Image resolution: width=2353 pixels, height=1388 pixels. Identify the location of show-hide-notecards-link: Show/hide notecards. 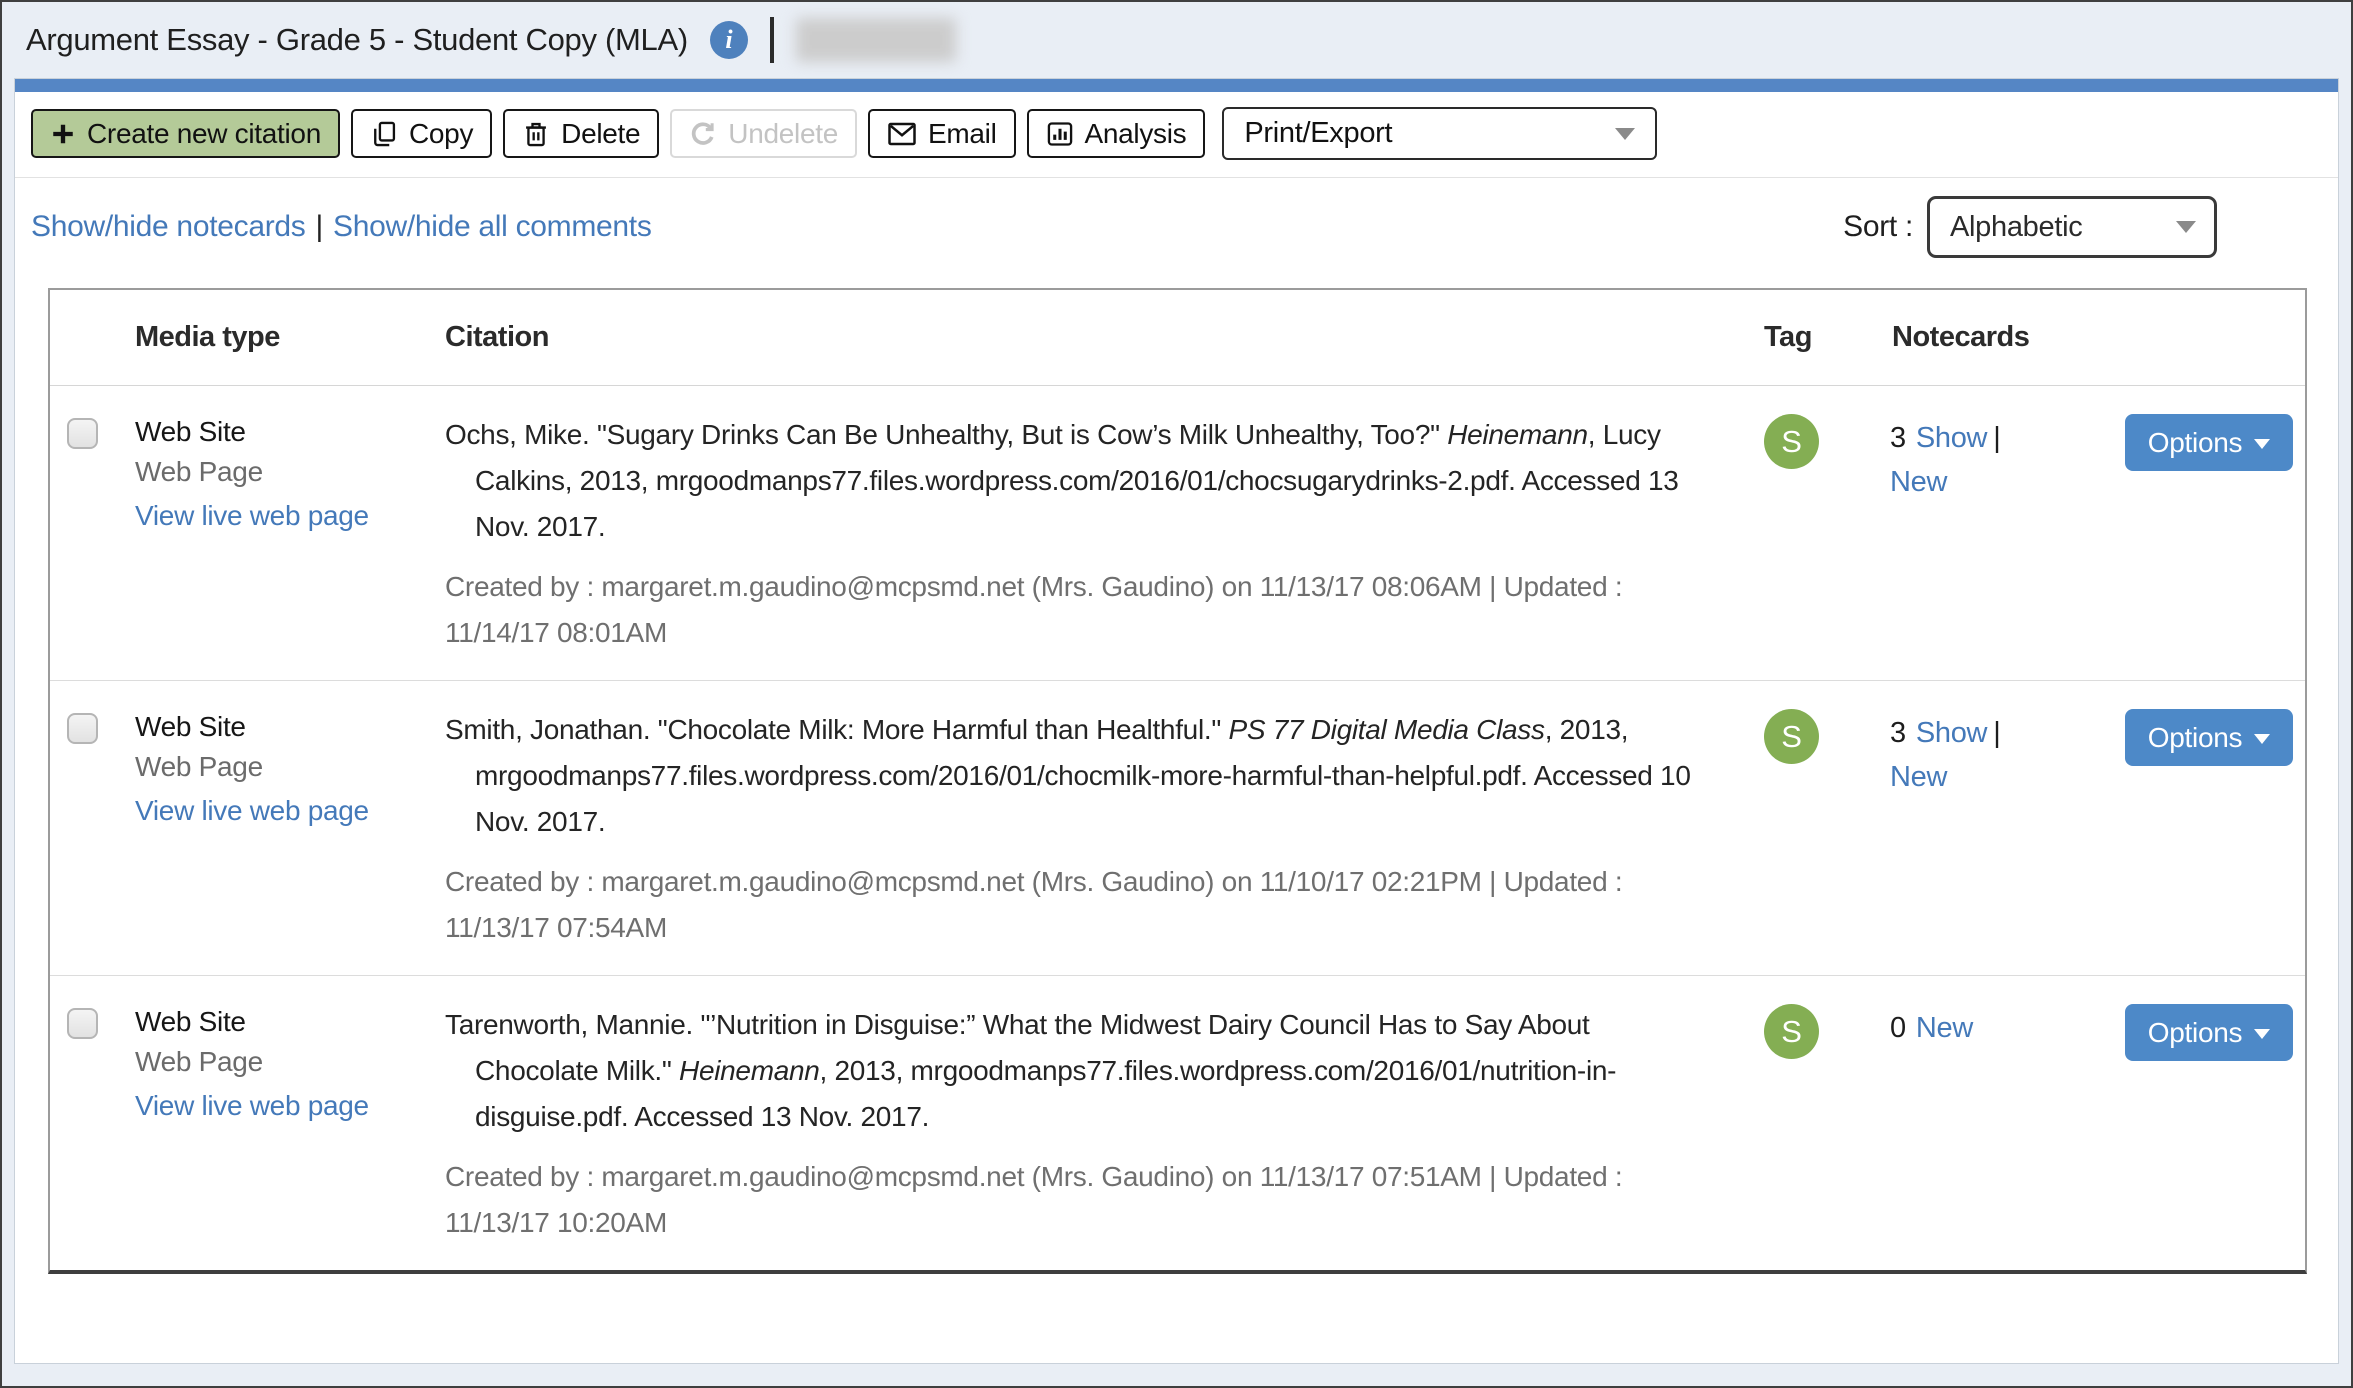
(168, 226).